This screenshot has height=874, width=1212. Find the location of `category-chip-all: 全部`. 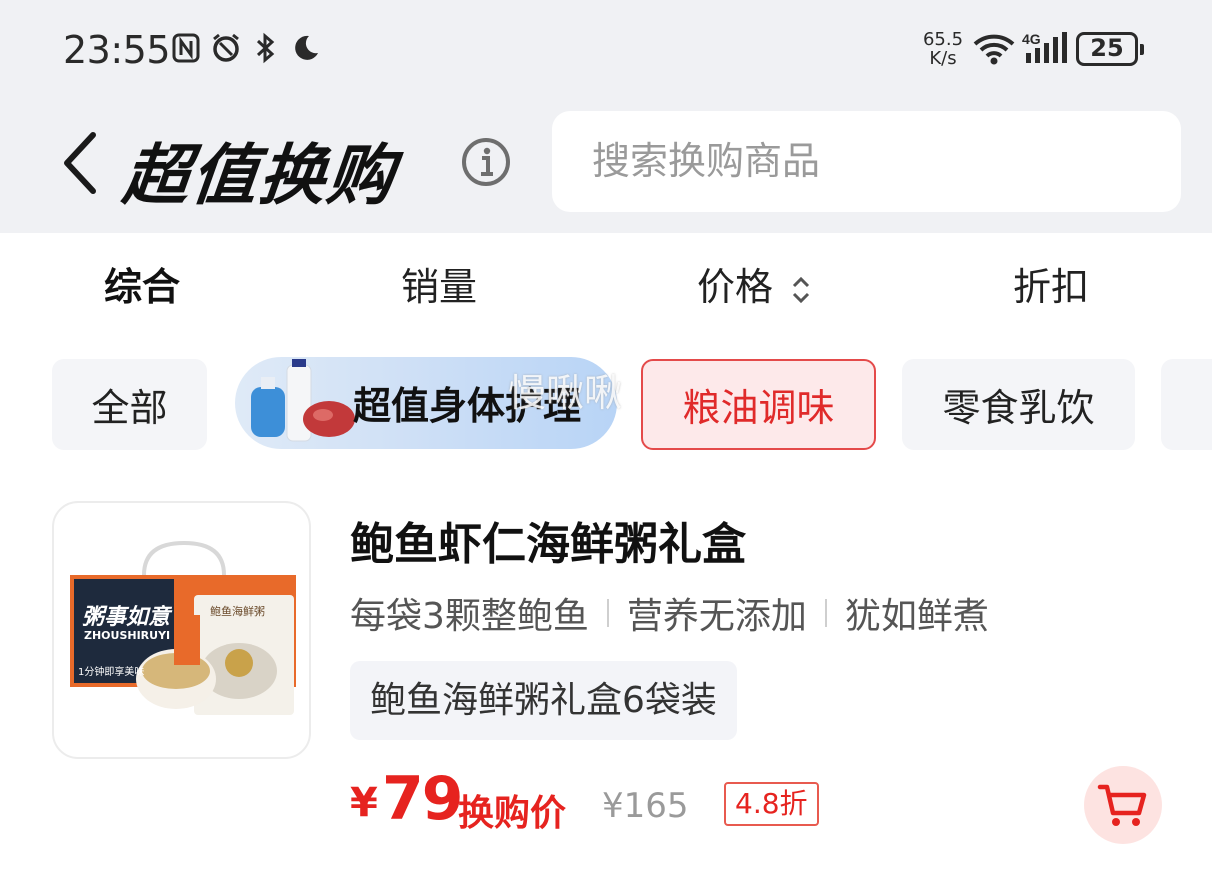

category-chip-all: 全部 is located at coordinates (129, 404).